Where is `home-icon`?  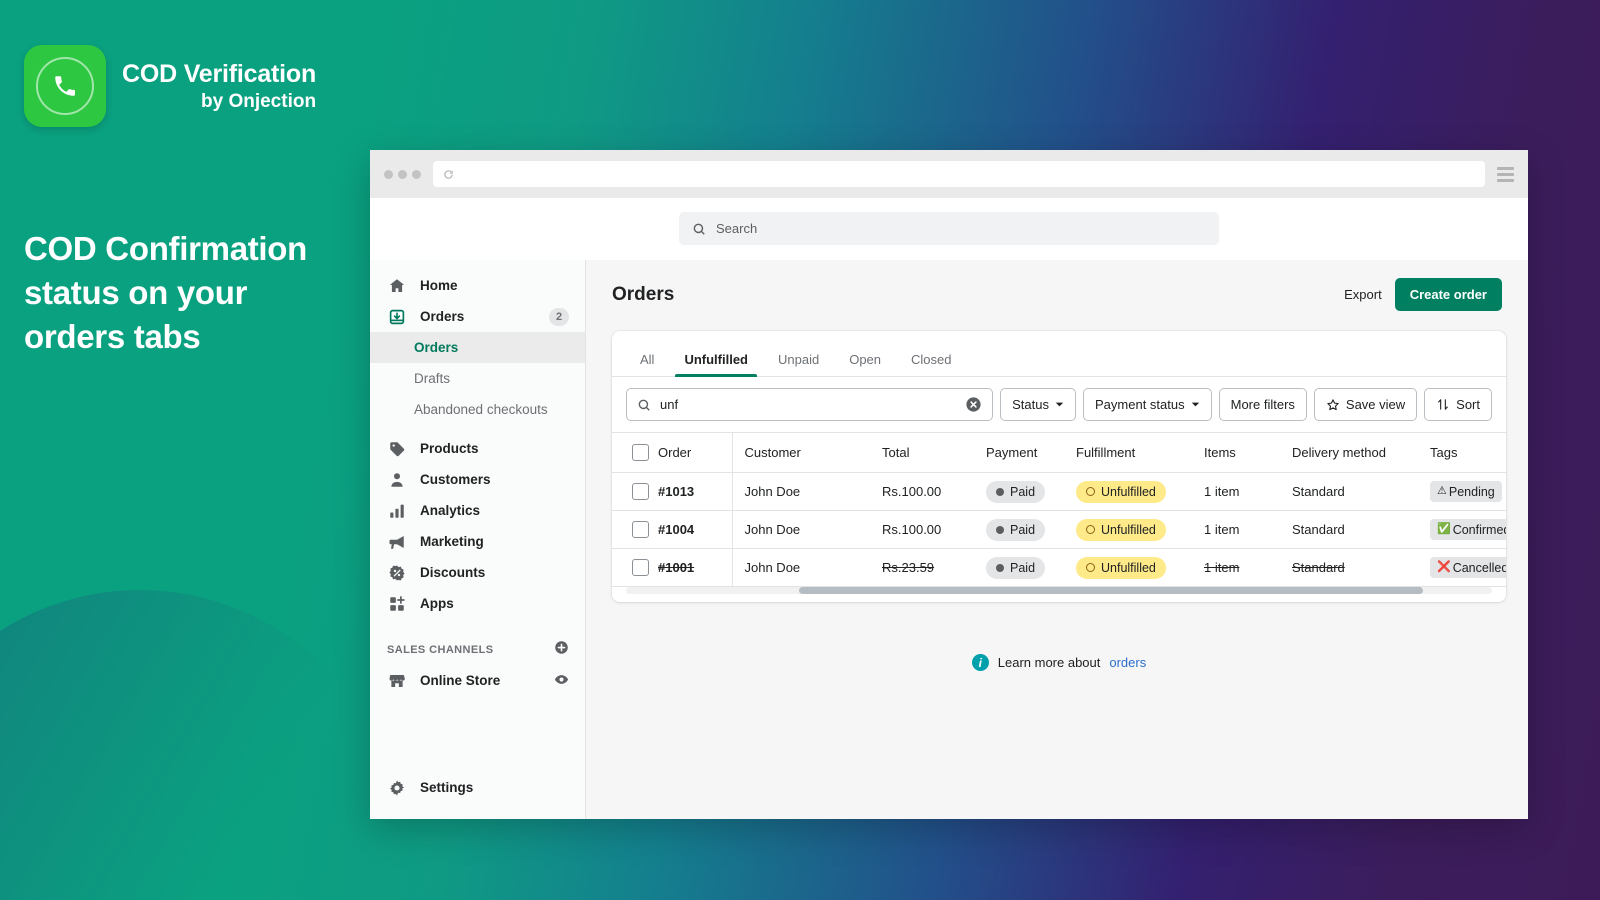 home-icon is located at coordinates (396, 285).